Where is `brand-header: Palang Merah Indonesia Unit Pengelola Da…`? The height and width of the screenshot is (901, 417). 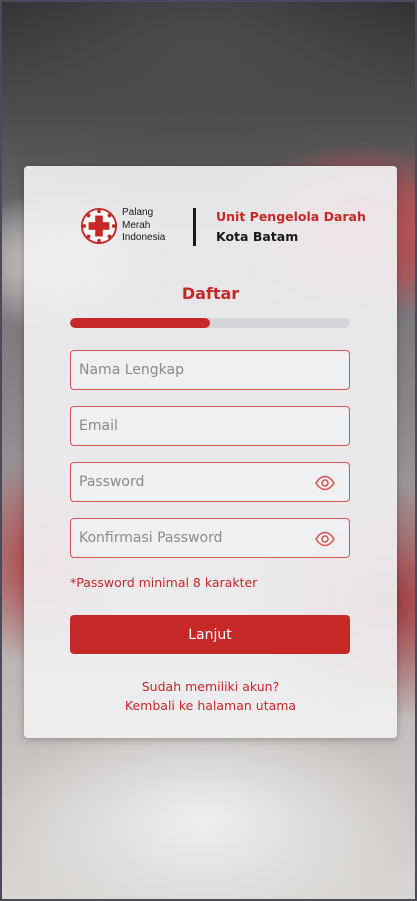
brand-header: Palang Merah Indonesia Unit Pengelola Da… is located at coordinates (223, 228).